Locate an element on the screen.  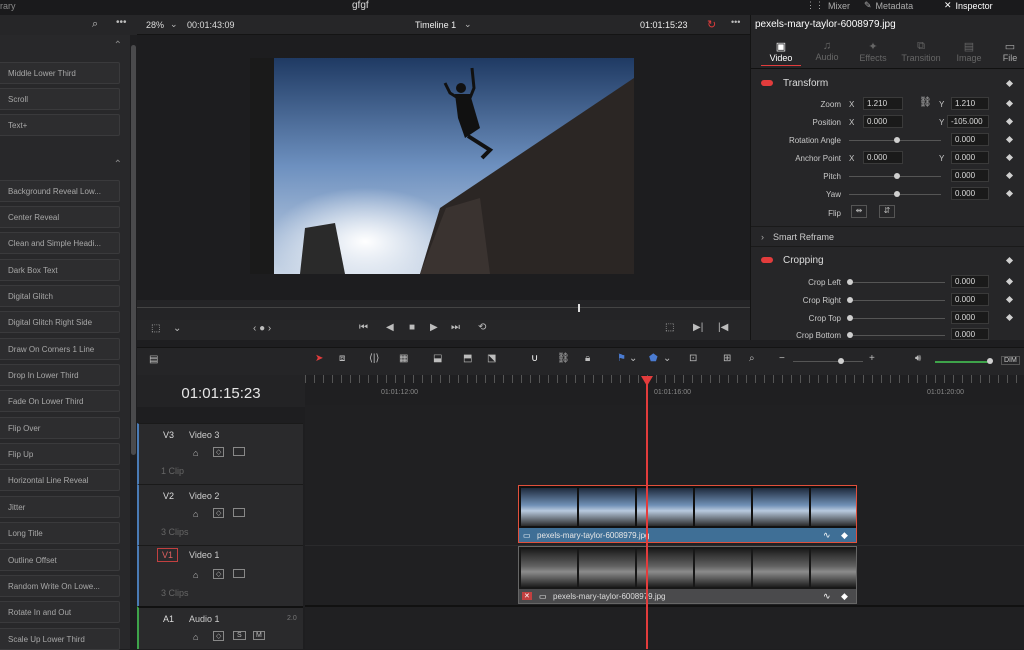
insert-clip-icon: ⬓ is located at coordinates (437, 358).